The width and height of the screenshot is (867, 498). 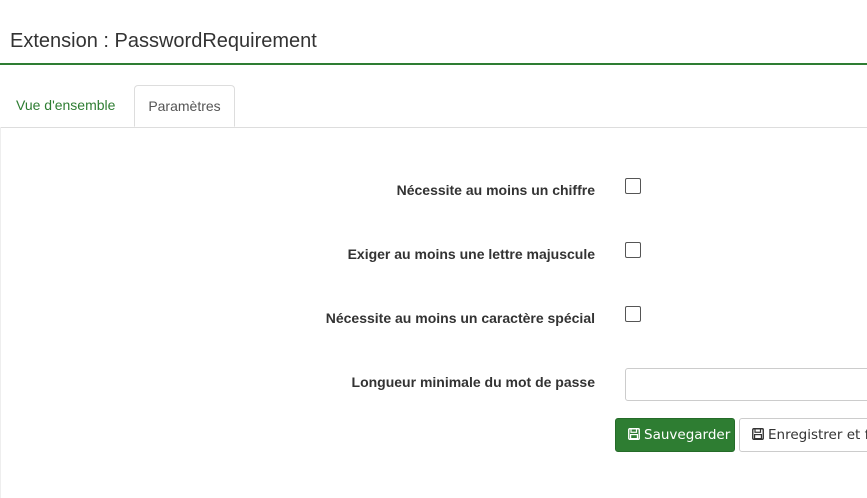 I want to click on tab-overview: Vue d'ensemble, so click(x=65, y=105).